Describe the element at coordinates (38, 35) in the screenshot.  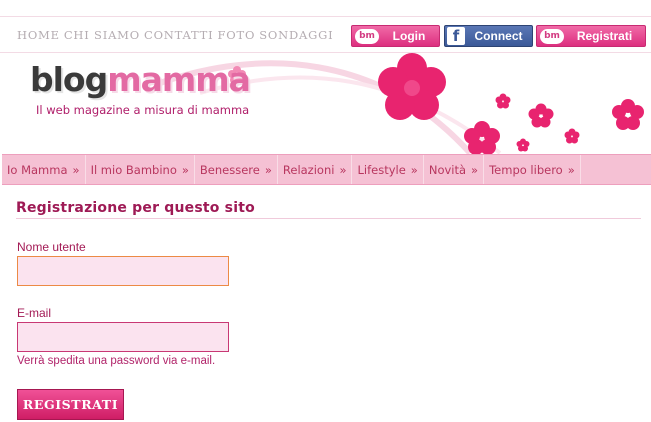
I see `top-nav-home: HOME` at that location.